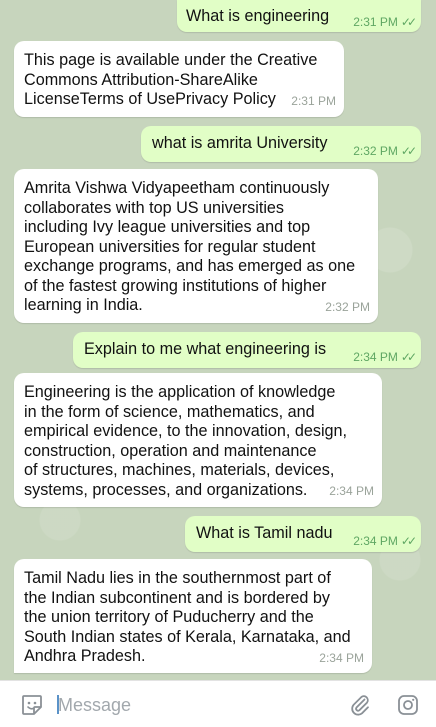 This screenshot has width=436, height=727. I want to click on message-text: Explain to me what engineering is, so click(205, 349).